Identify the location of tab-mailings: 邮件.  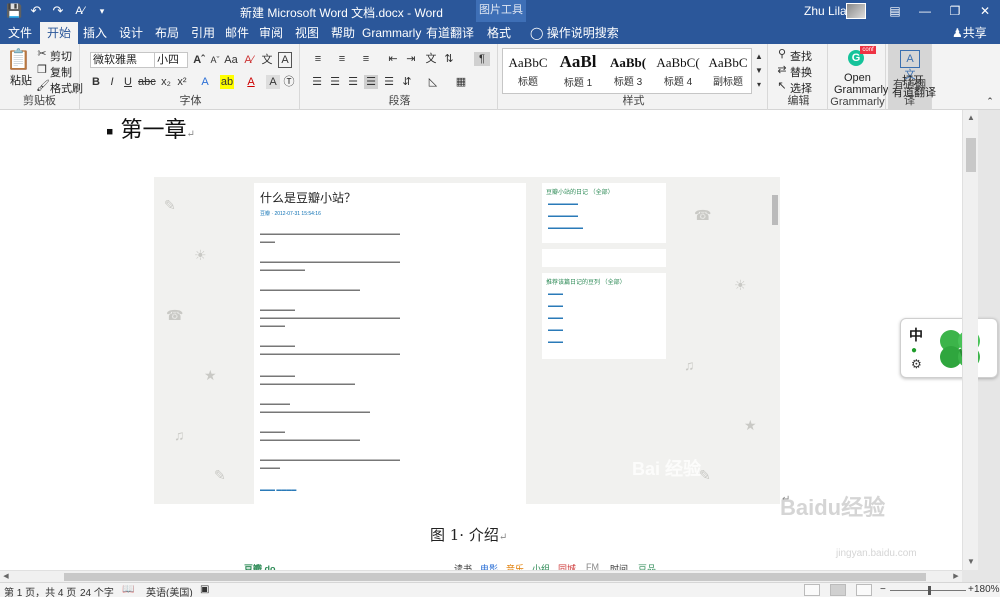
(237, 33).